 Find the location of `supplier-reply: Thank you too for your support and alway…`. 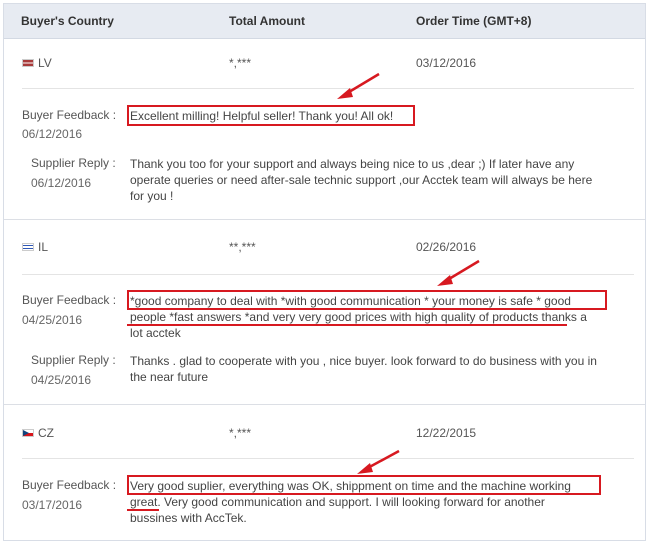

supplier-reply: Thank you too for your support and alway… is located at coordinates (361, 180).